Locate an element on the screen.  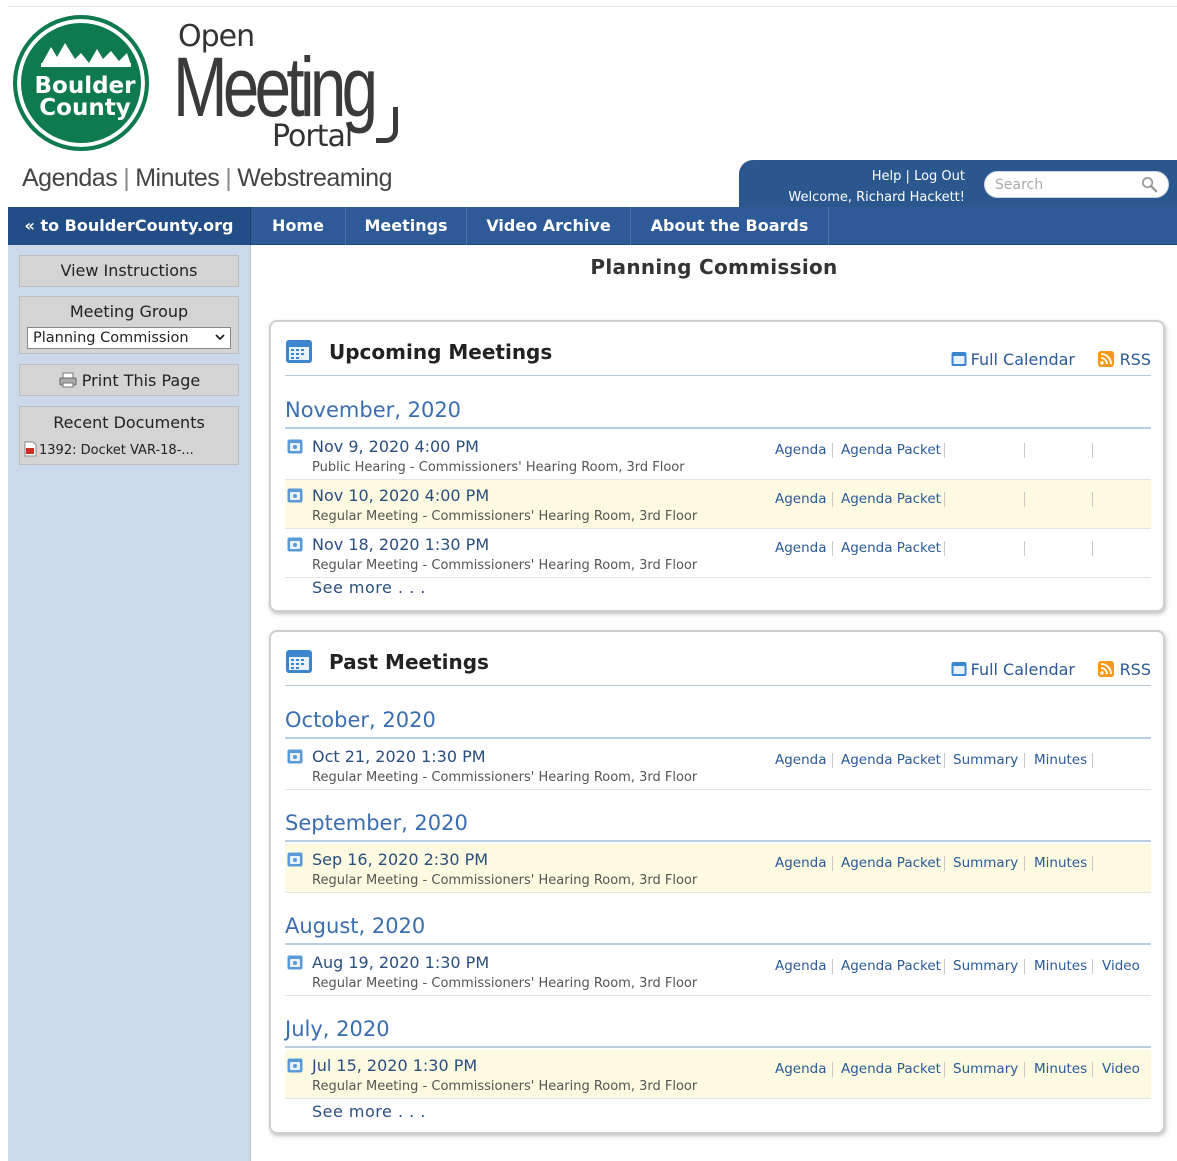
meeting-date-link: Nov 10, 2020 4:00 PM is located at coordinates (400, 495).